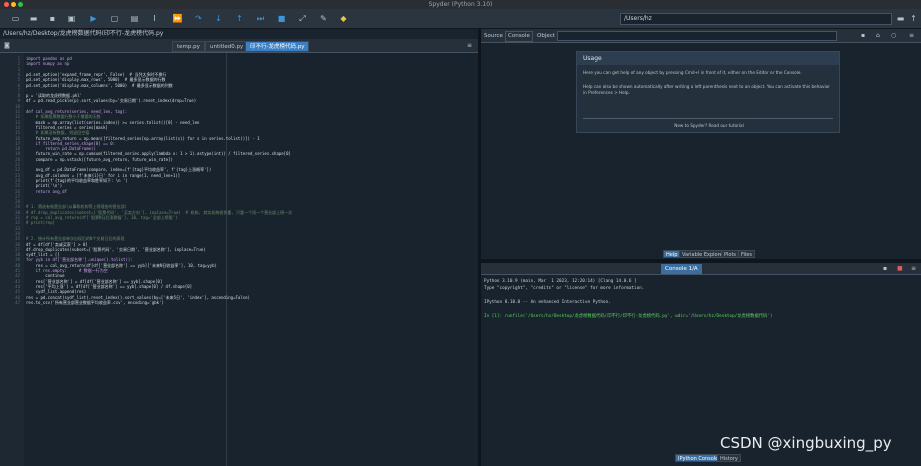 This screenshot has height=466, width=921. Describe the element at coordinates (806, 443) in the screenshot. I see `watermark: CSDN @xingbuxing_py` at that location.